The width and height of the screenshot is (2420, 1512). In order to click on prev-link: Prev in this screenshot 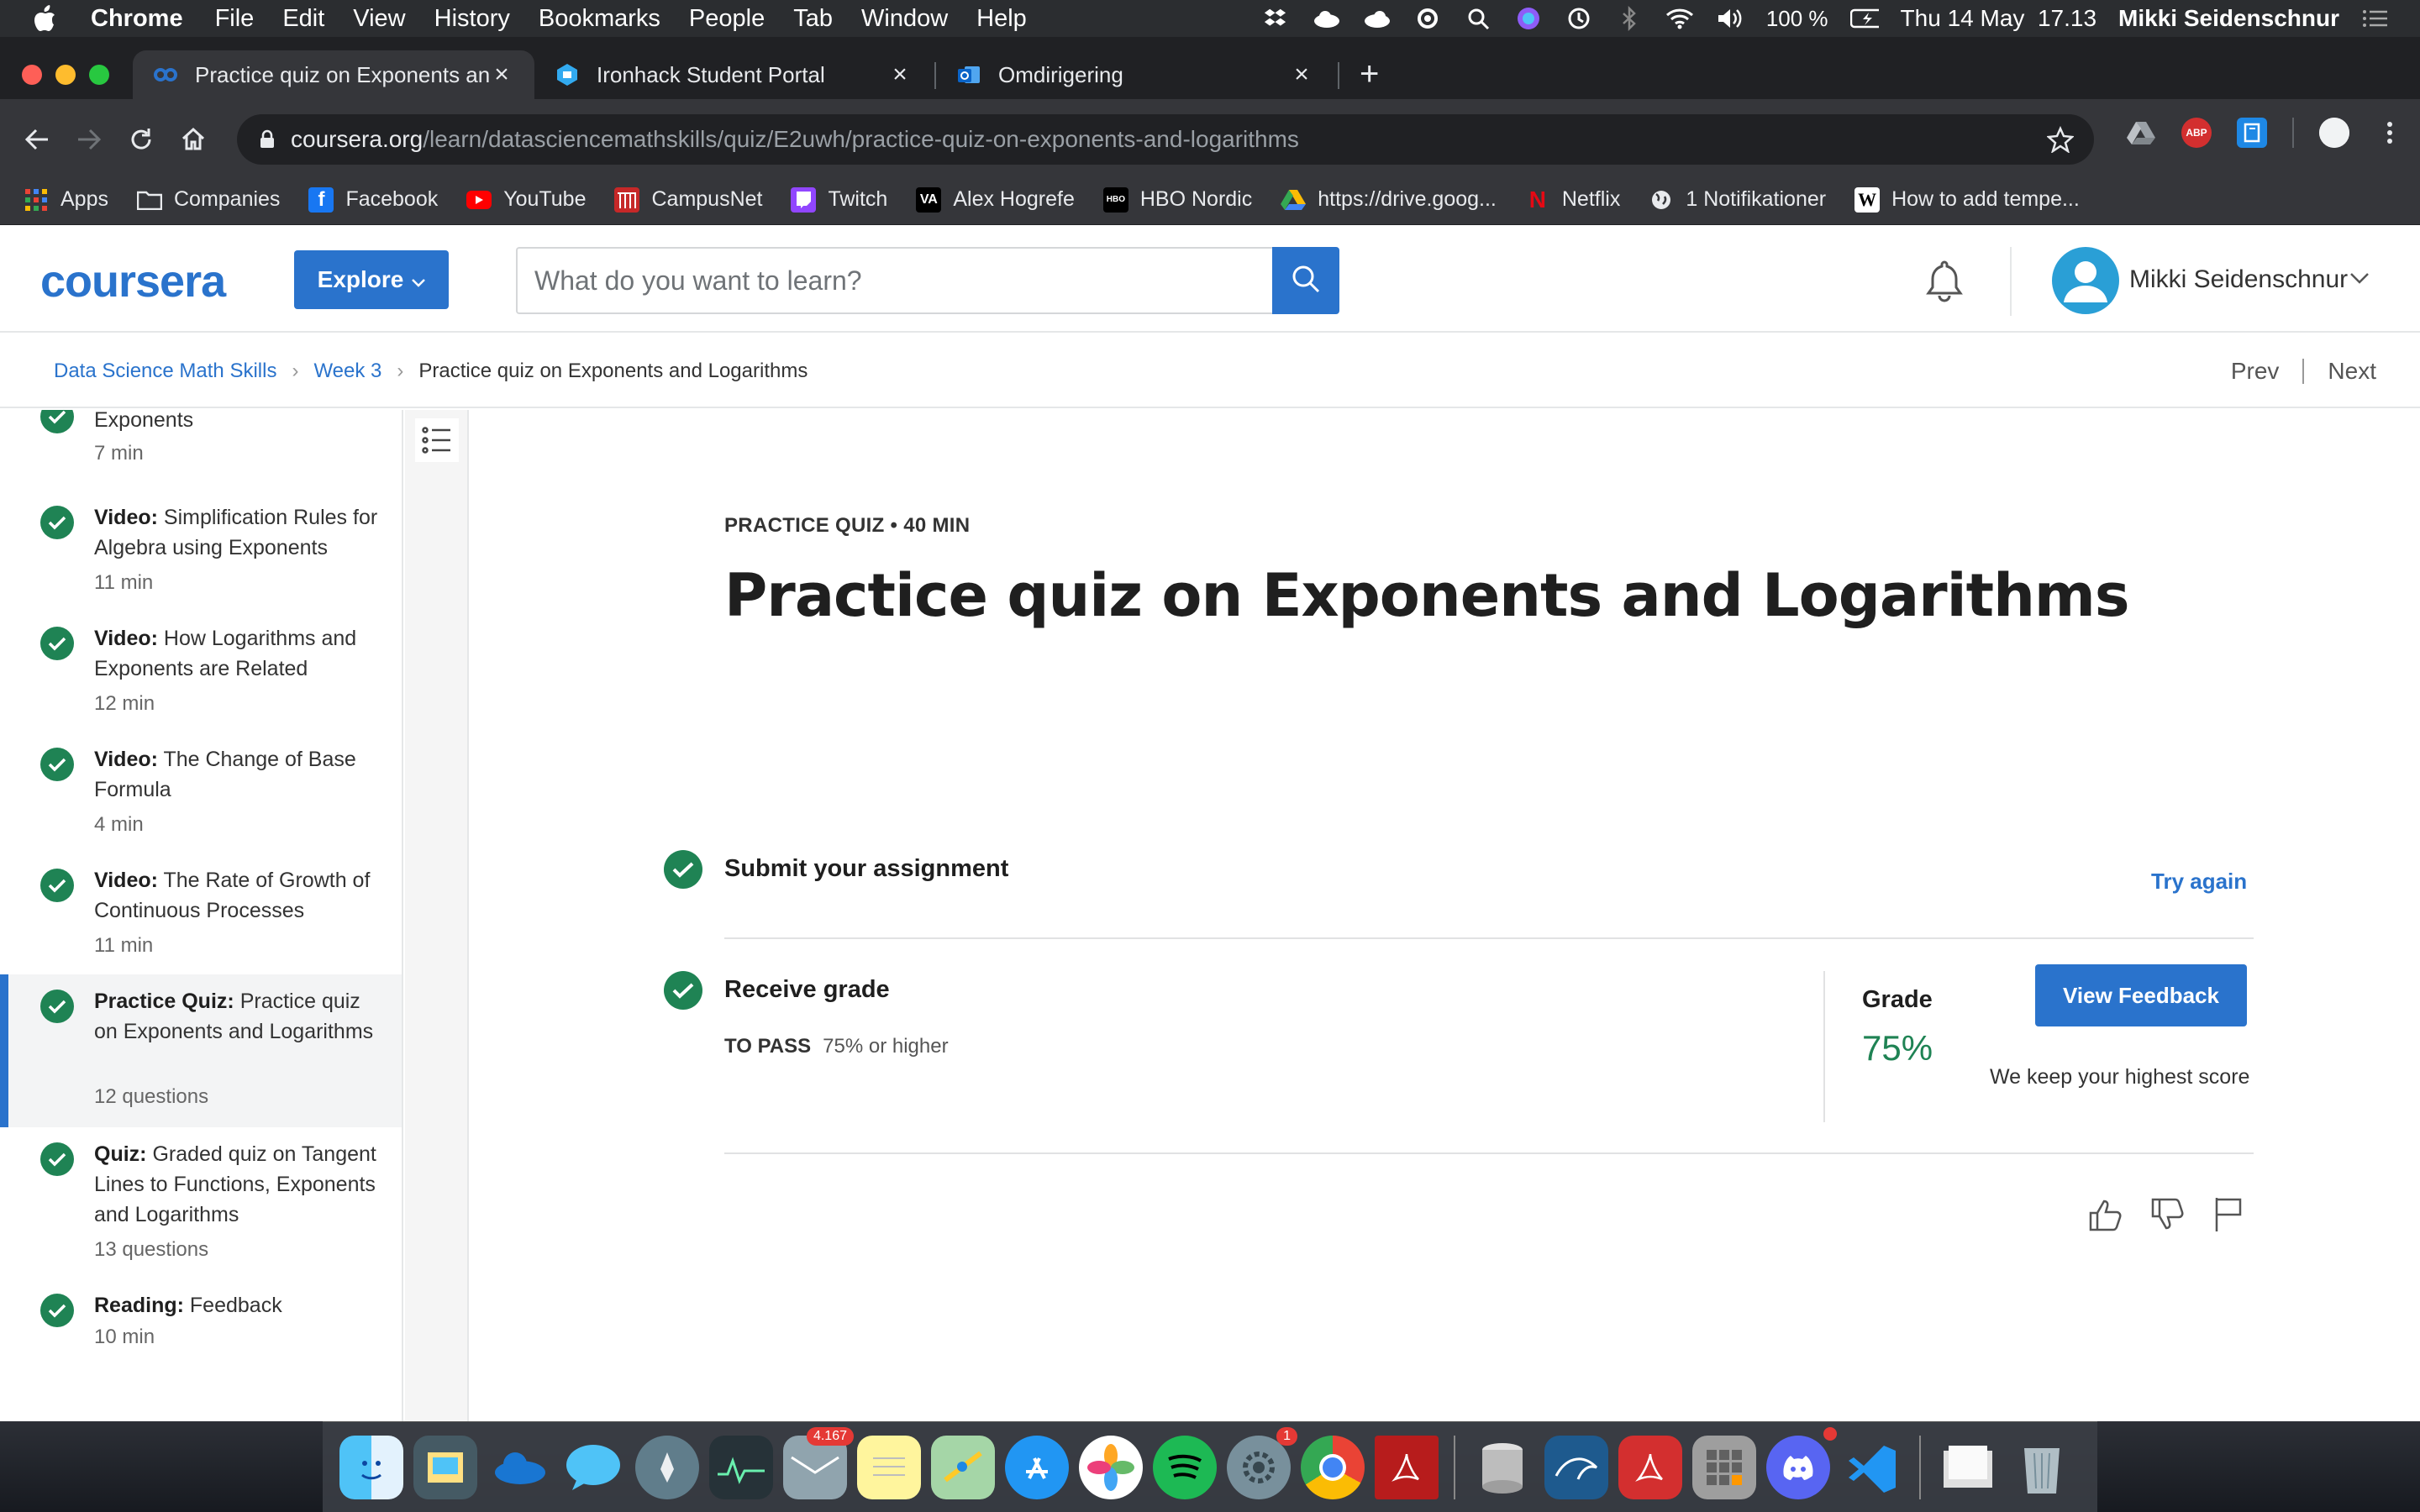, I will do `click(2255, 371)`.